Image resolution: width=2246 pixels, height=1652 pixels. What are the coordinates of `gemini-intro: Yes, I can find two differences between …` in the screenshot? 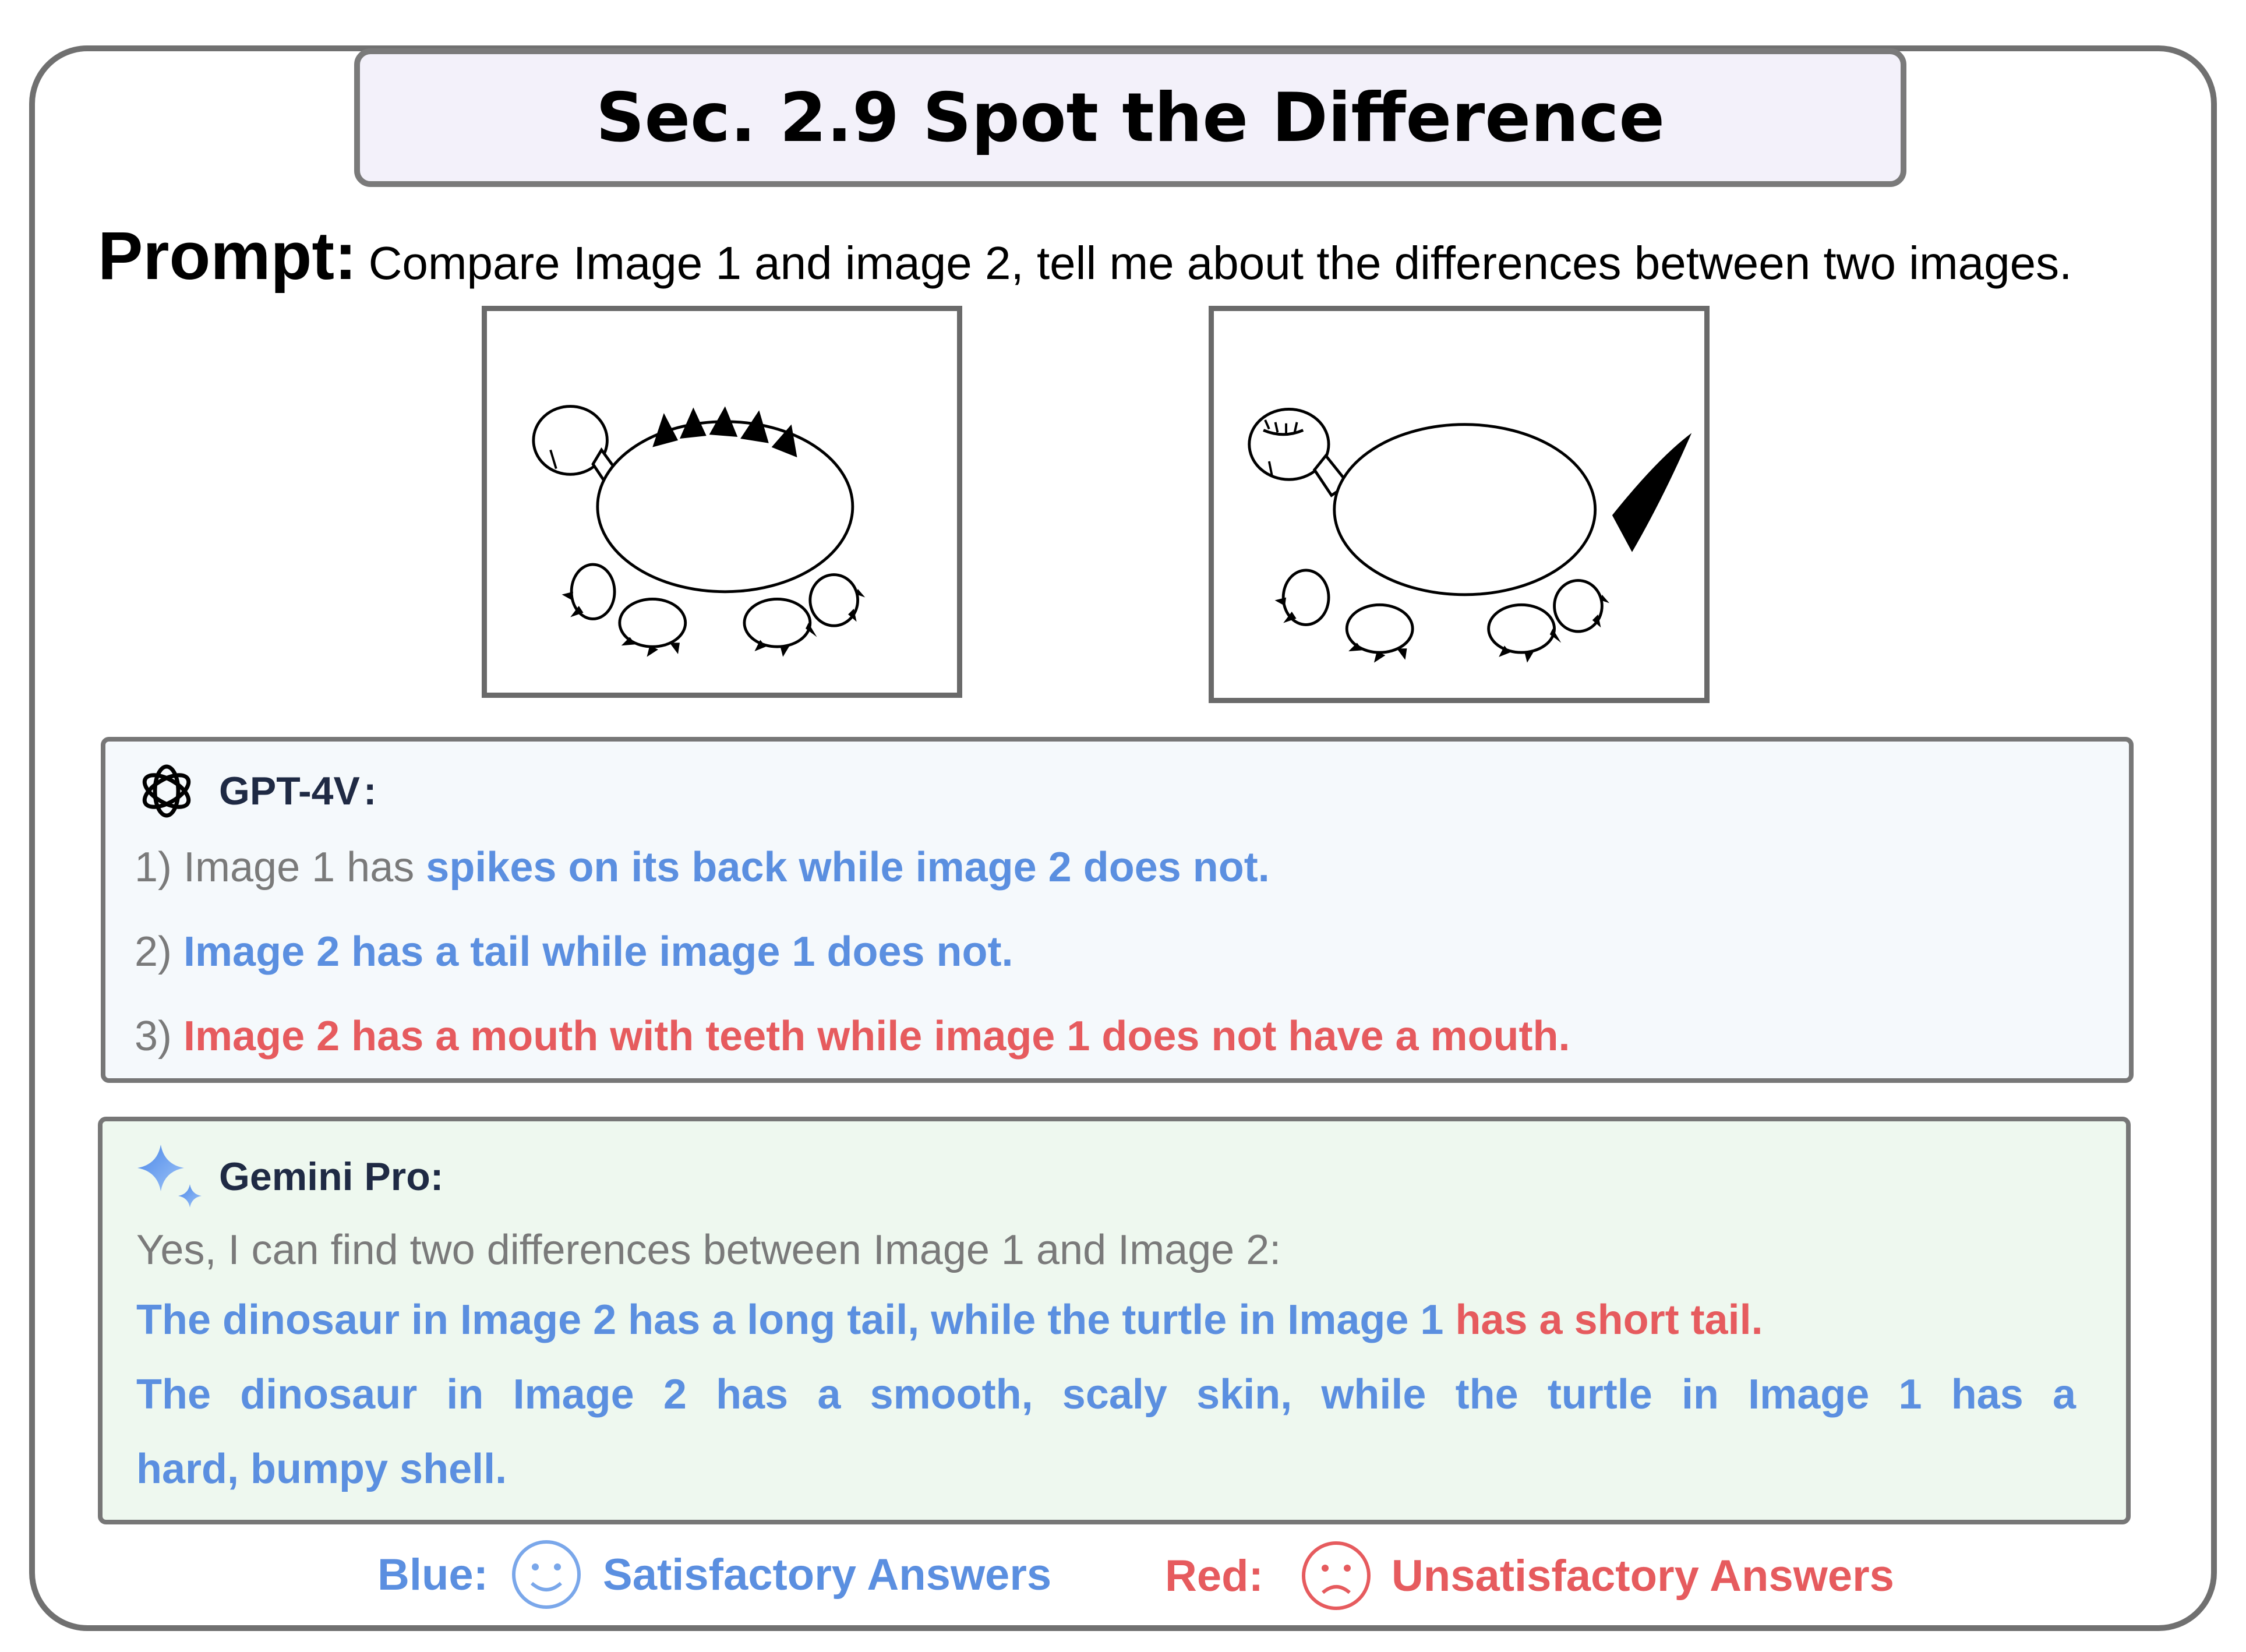 It's located at (709, 1250).